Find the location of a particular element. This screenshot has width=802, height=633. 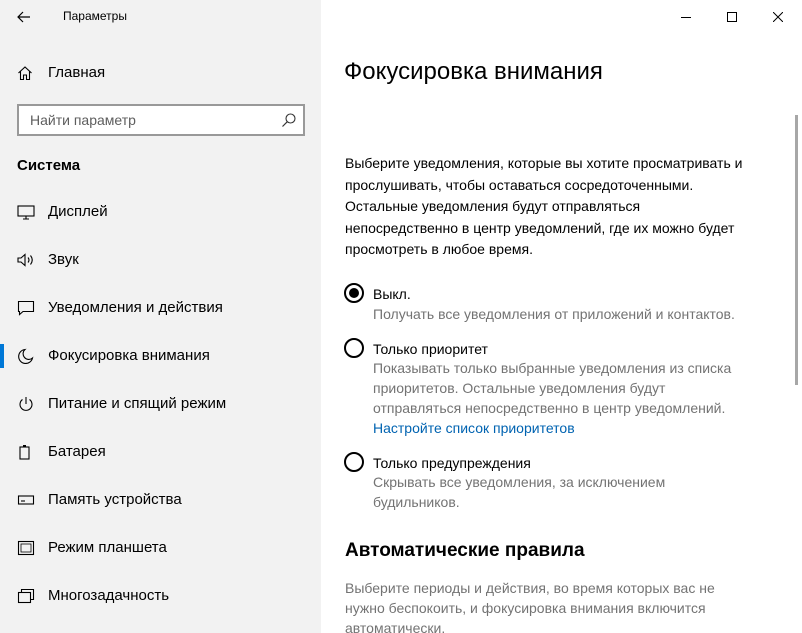

search-box is located at coordinates (161, 120).